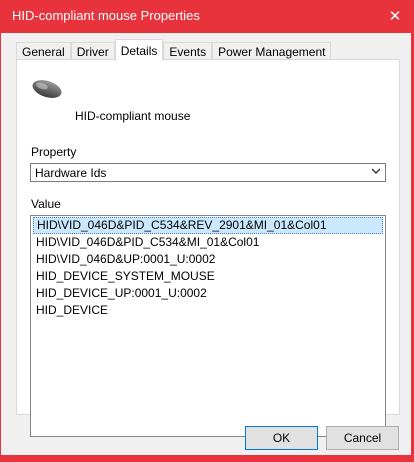 The width and height of the screenshot is (414, 462). Describe the element at coordinates (43, 51) in the screenshot. I see `tab-general: General` at that location.